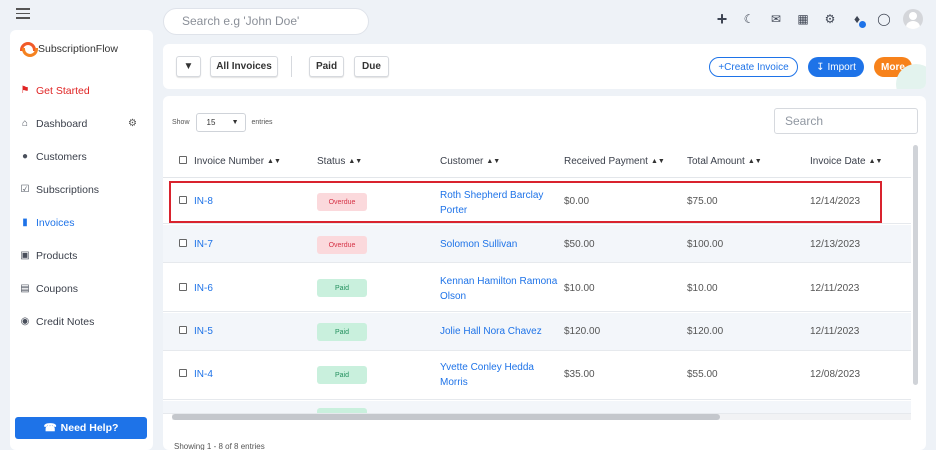 The image size is (936, 450). What do you see at coordinates (291, 66) in the screenshot?
I see `divider` at bounding box center [291, 66].